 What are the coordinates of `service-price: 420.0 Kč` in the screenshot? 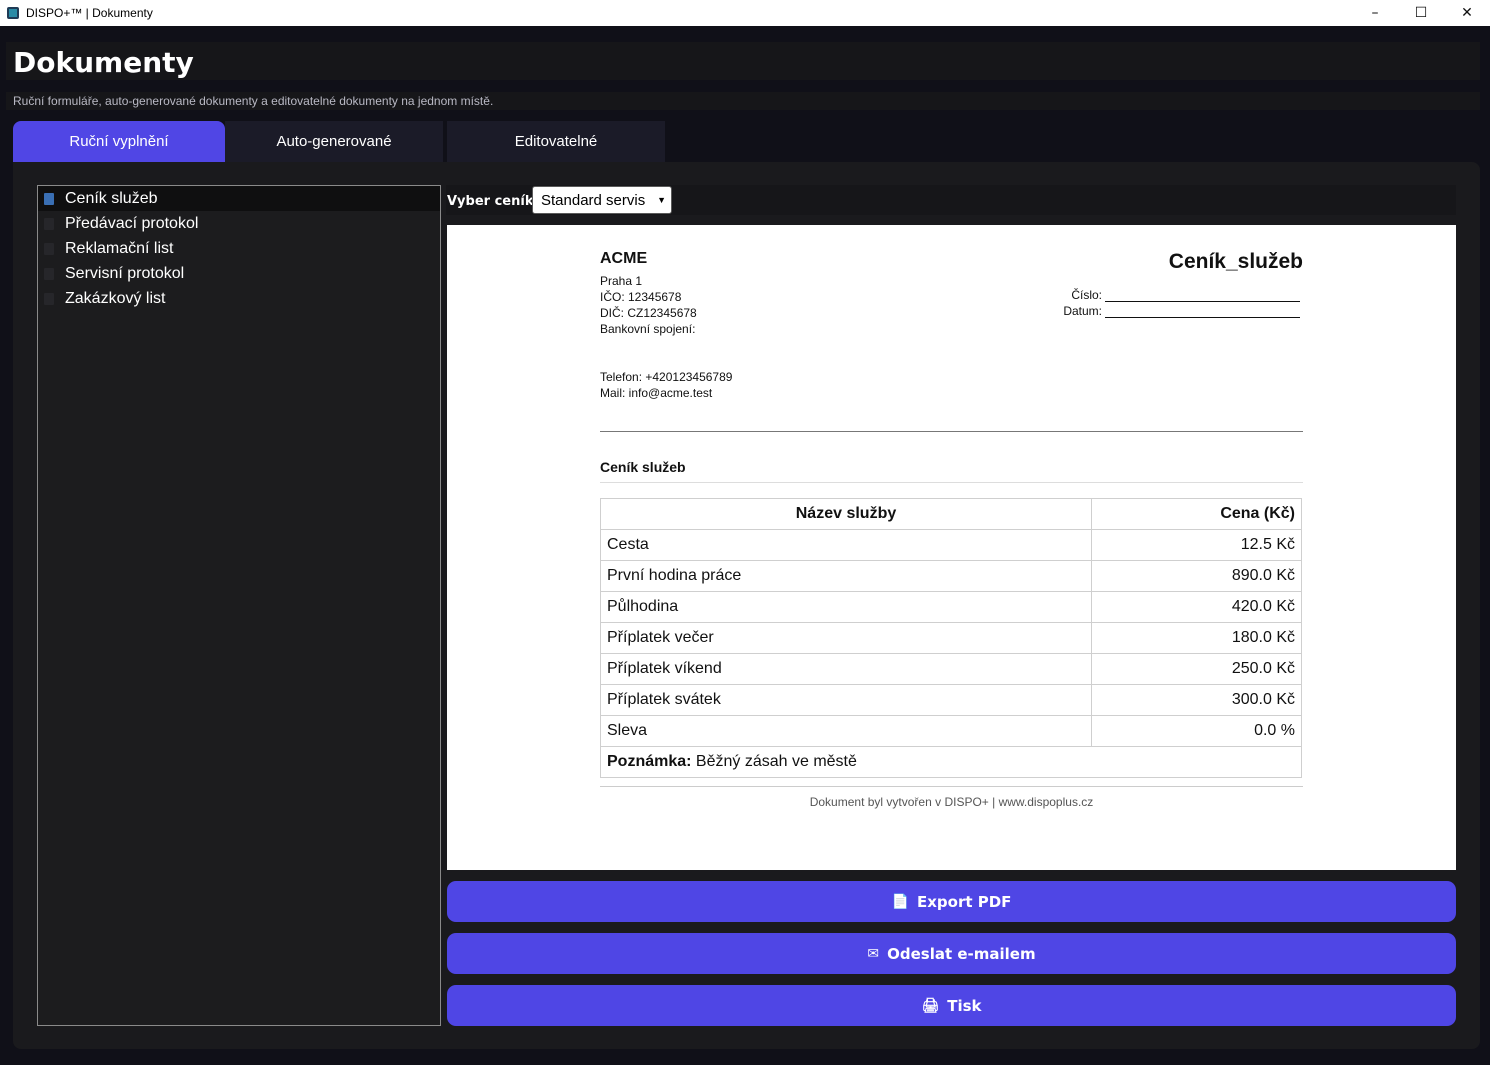 It's located at (1196, 607).